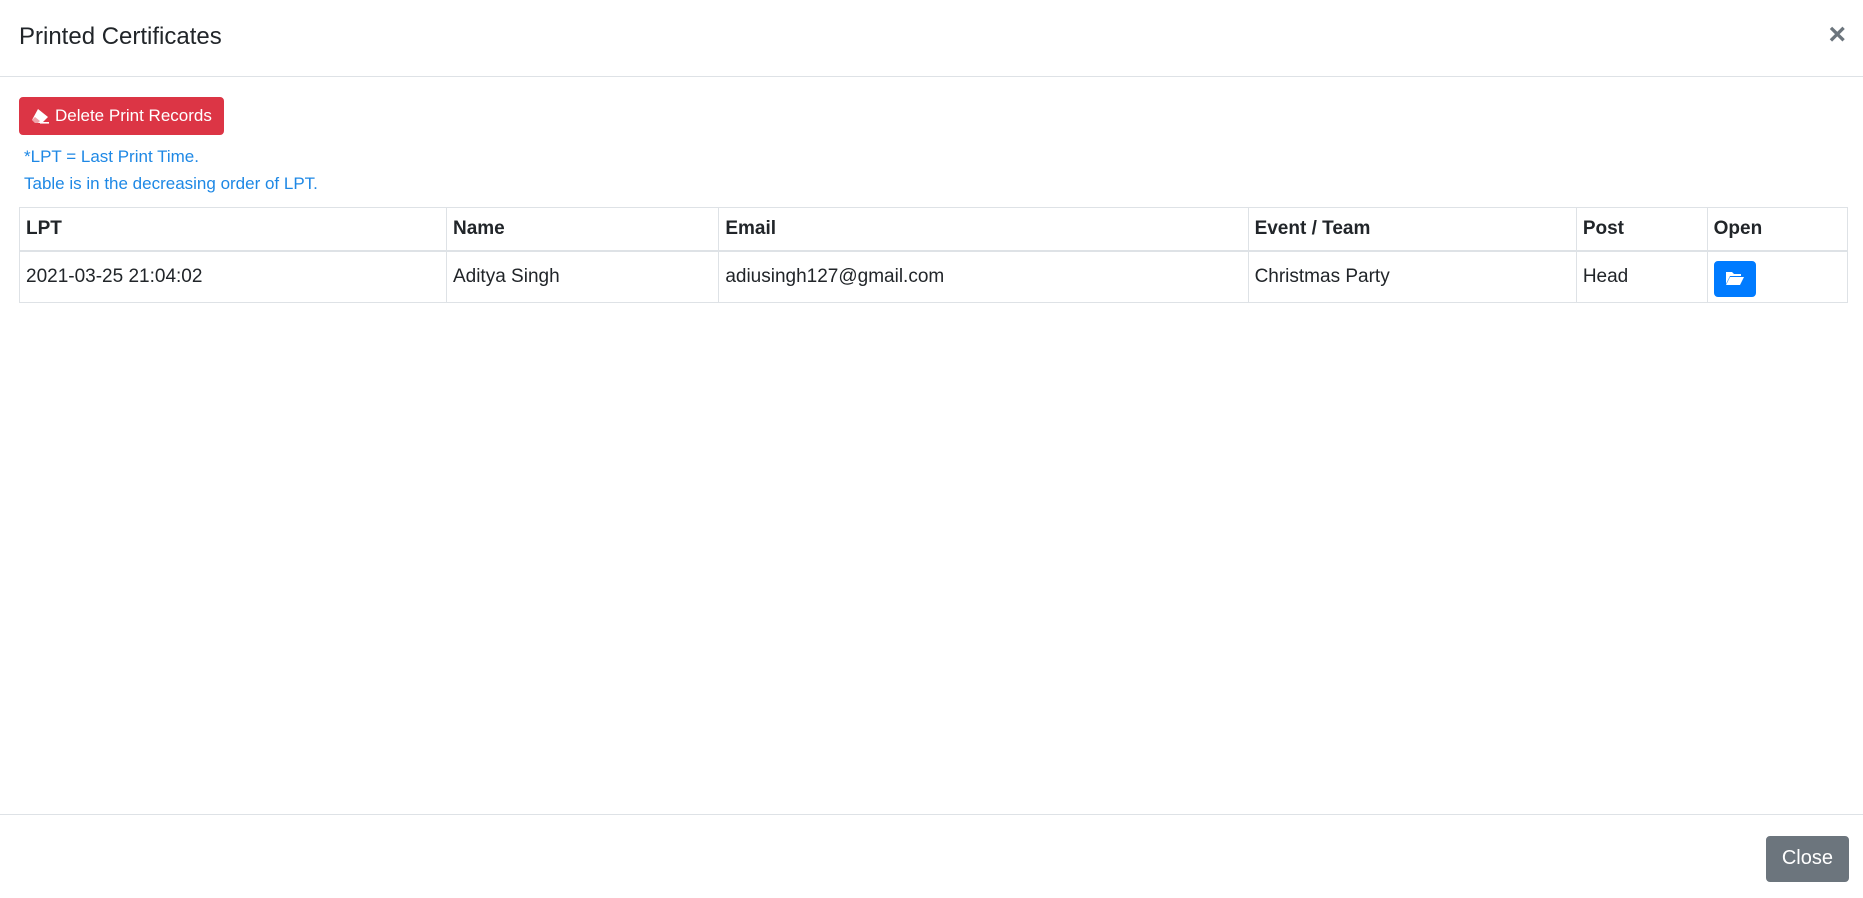 This screenshot has width=1863, height=898. What do you see at coordinates (133, 115) in the screenshot?
I see `delete-button-label: Delete Print Records` at bounding box center [133, 115].